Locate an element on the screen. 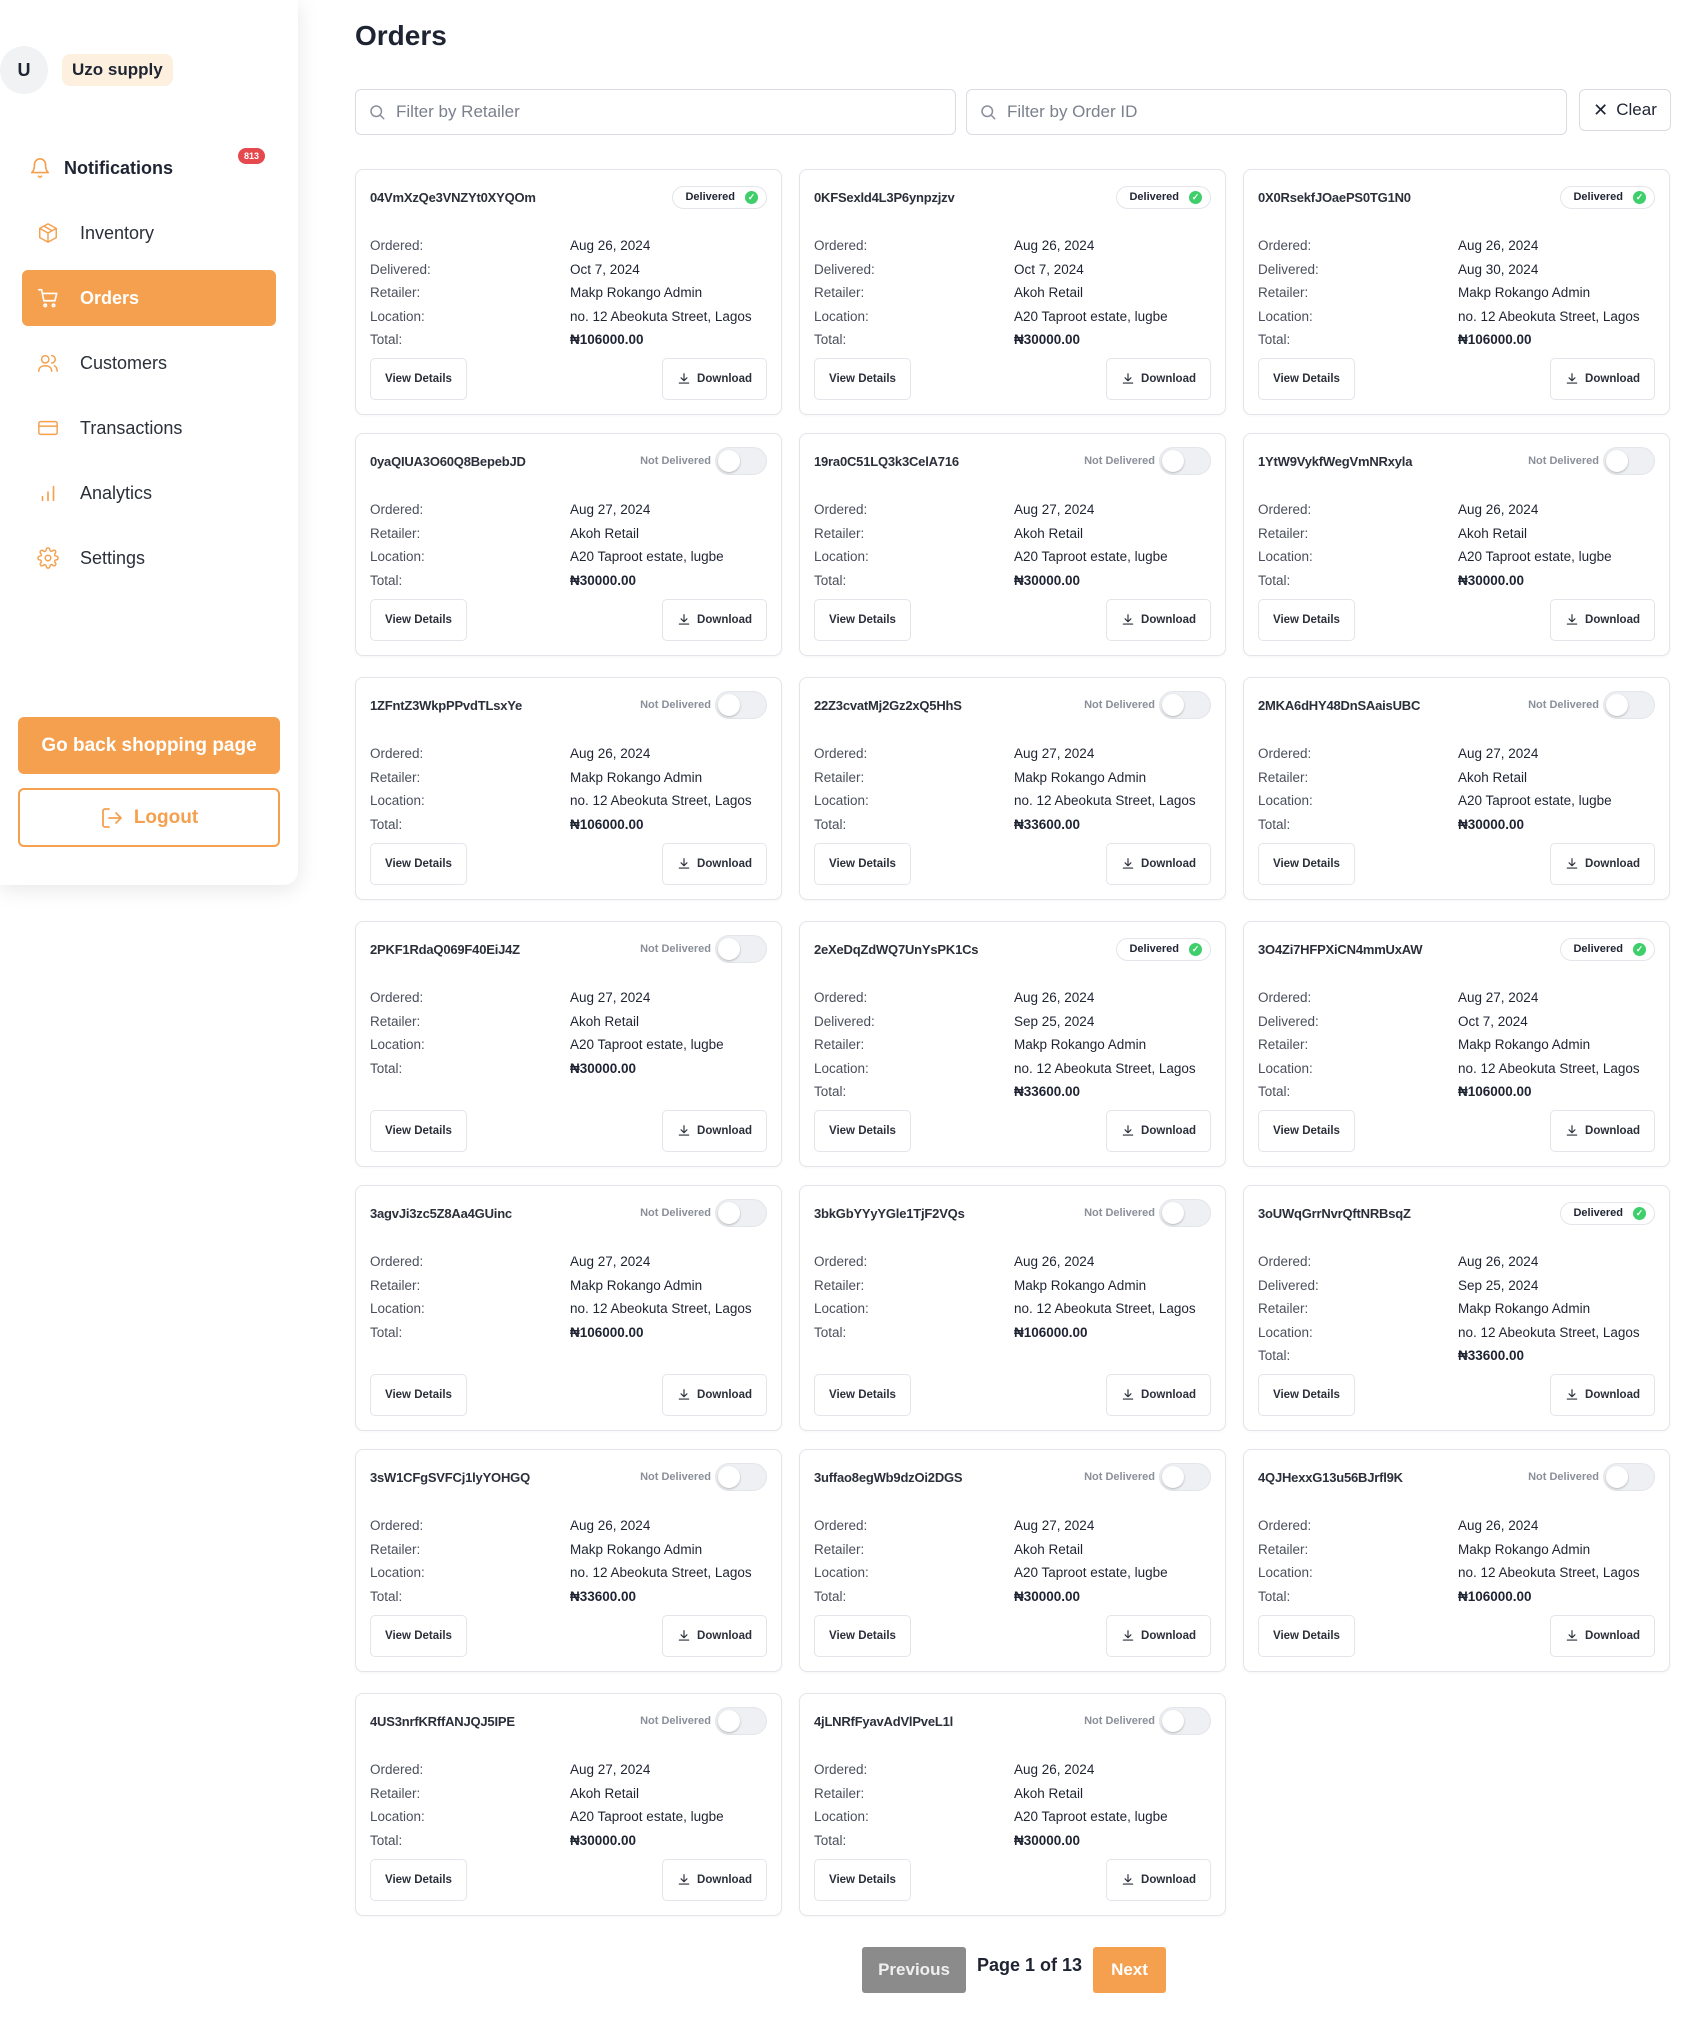  detail-value-ordered: Aug 27, 2024 is located at coordinates (1054, 510).